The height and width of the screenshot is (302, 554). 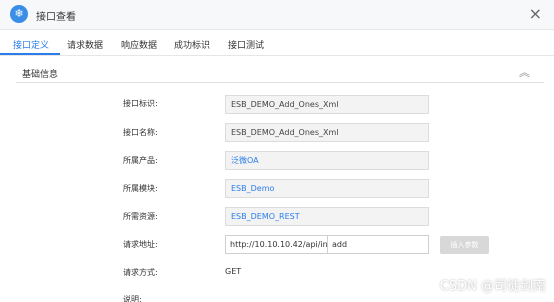 I want to click on product-label: 所属产品:, so click(x=140, y=160).